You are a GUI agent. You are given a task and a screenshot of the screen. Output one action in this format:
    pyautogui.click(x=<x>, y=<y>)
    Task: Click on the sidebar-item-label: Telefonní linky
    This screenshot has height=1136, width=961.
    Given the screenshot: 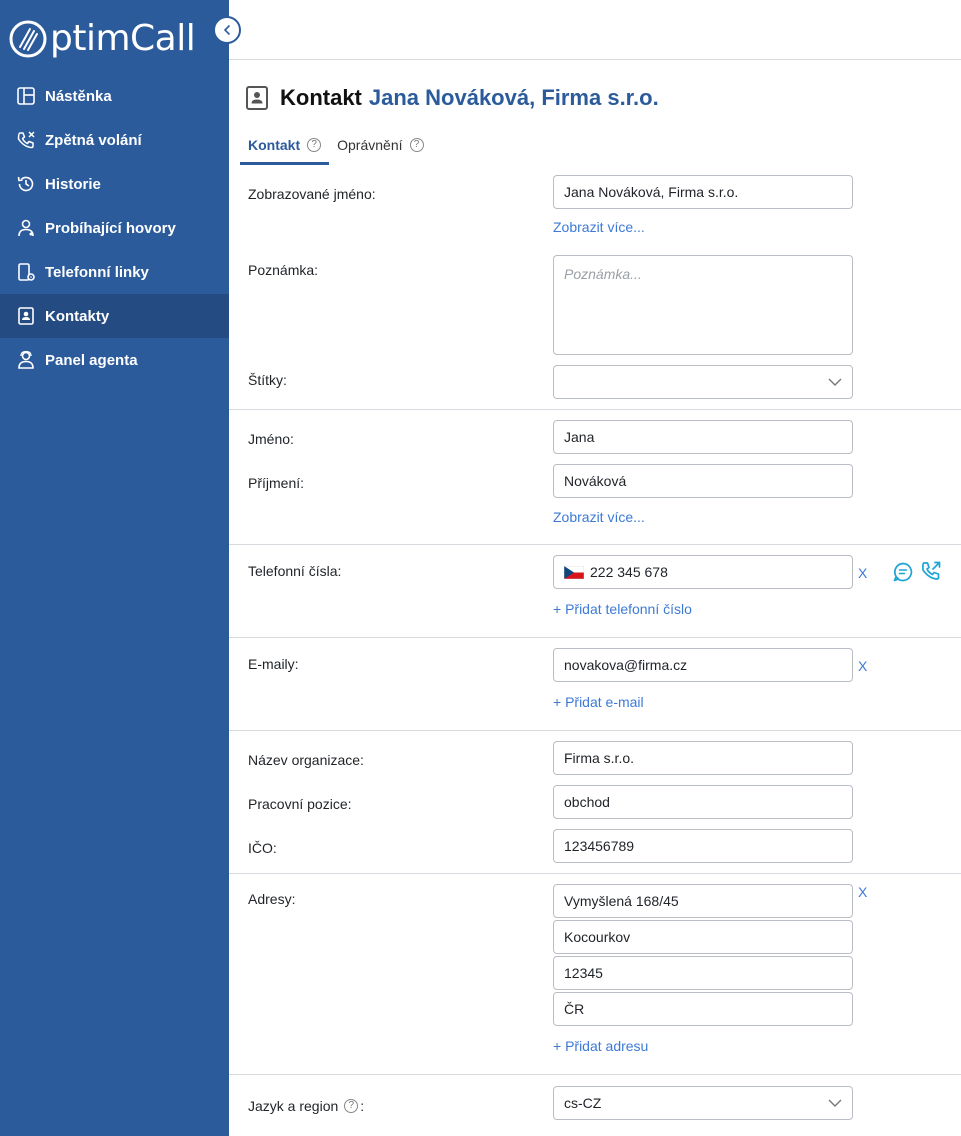 What is the action you would take?
    pyautogui.click(x=97, y=272)
    